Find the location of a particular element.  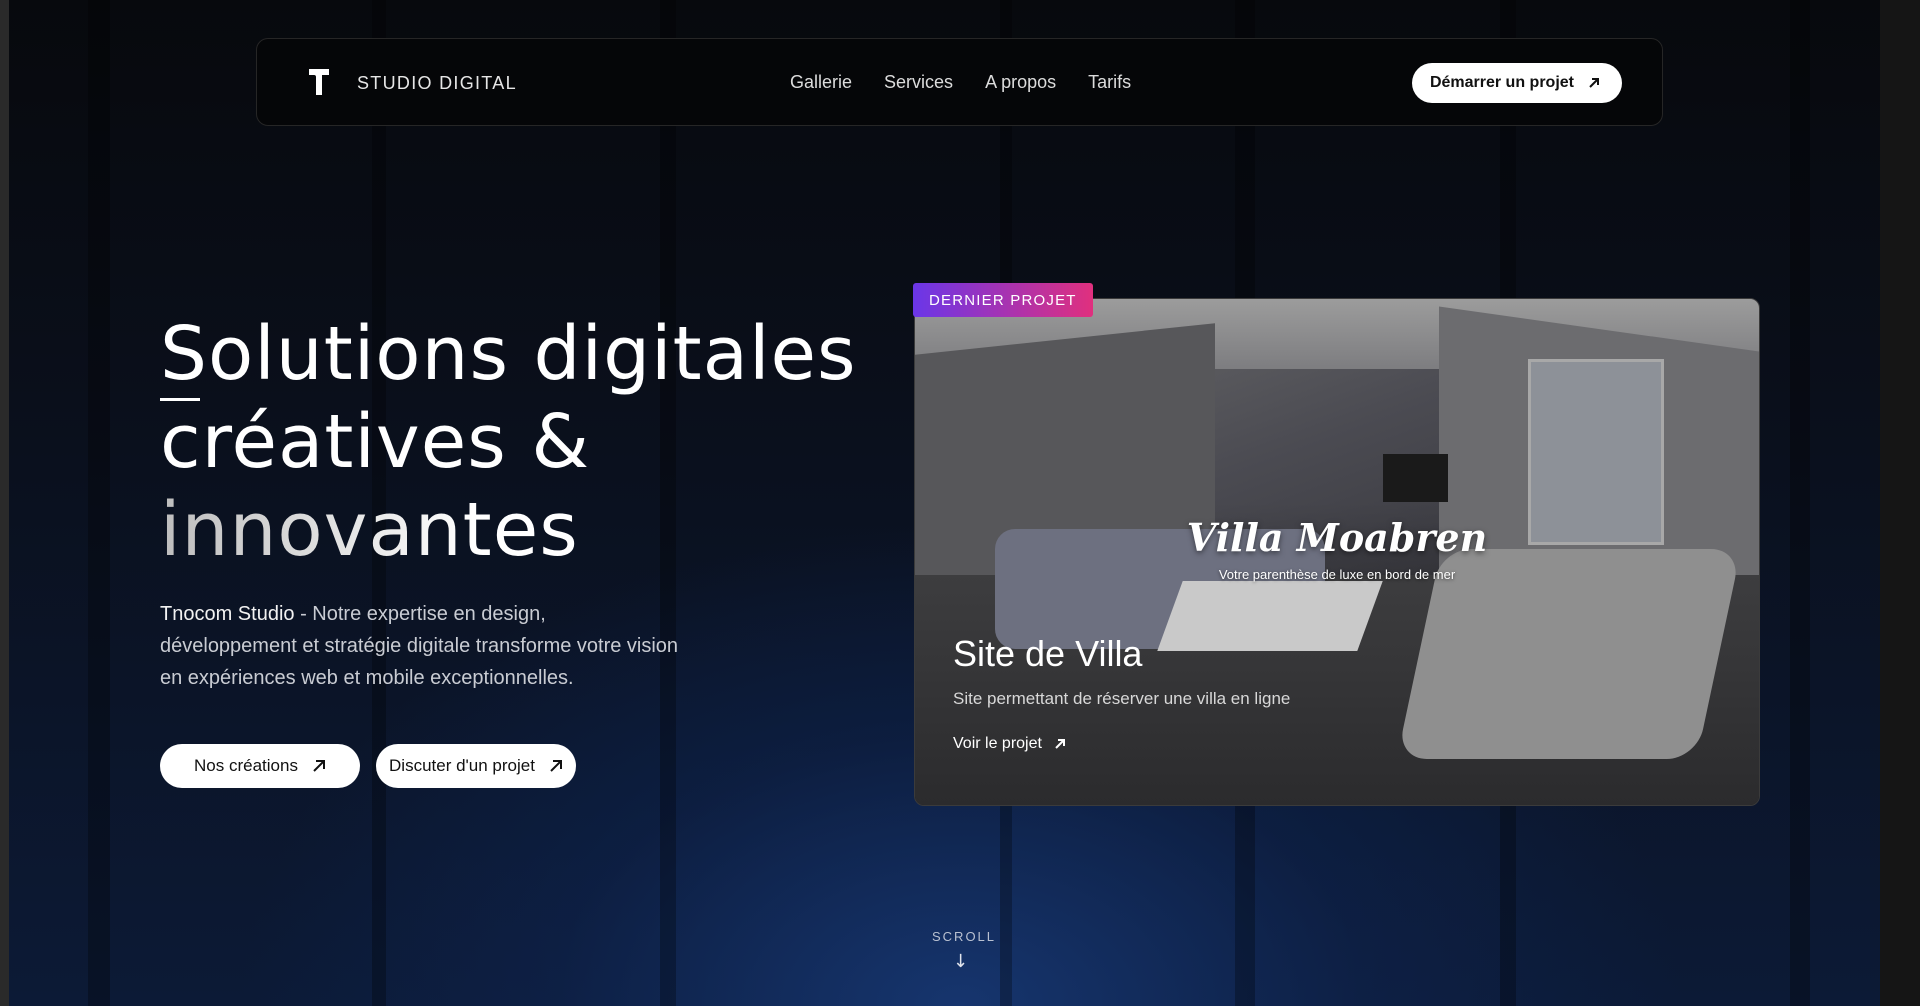

title-underline is located at coordinates (180, 399).